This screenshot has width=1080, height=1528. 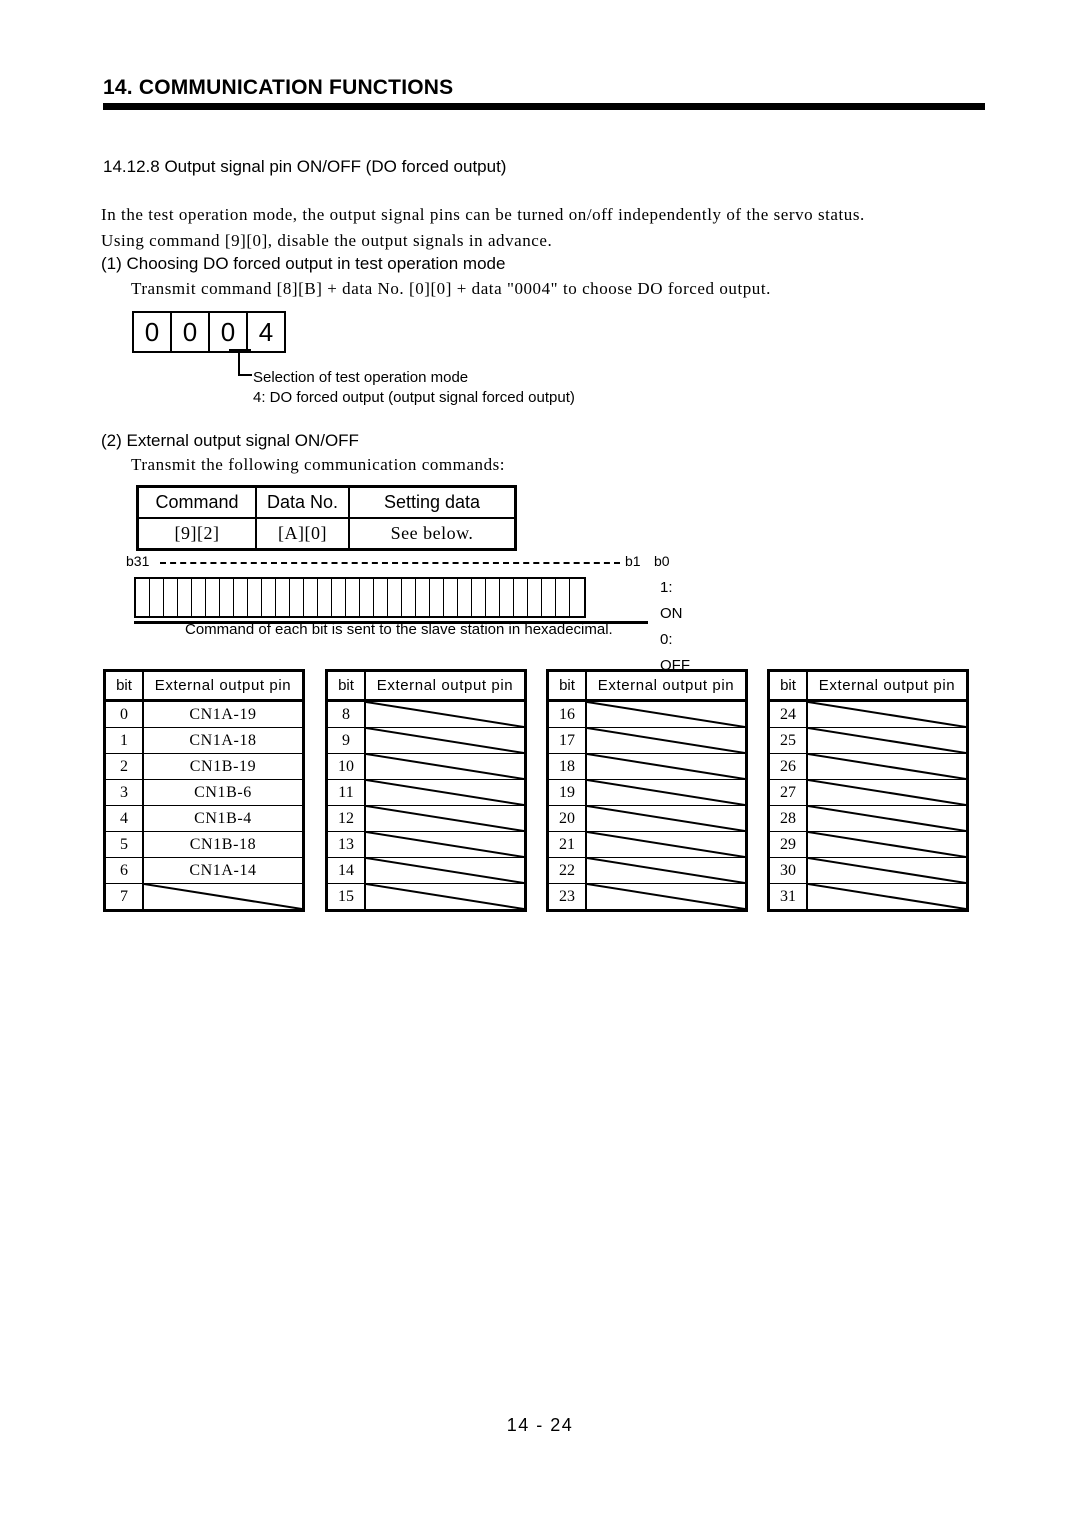 I want to click on bit-number-cell: 16, so click(x=567, y=714).